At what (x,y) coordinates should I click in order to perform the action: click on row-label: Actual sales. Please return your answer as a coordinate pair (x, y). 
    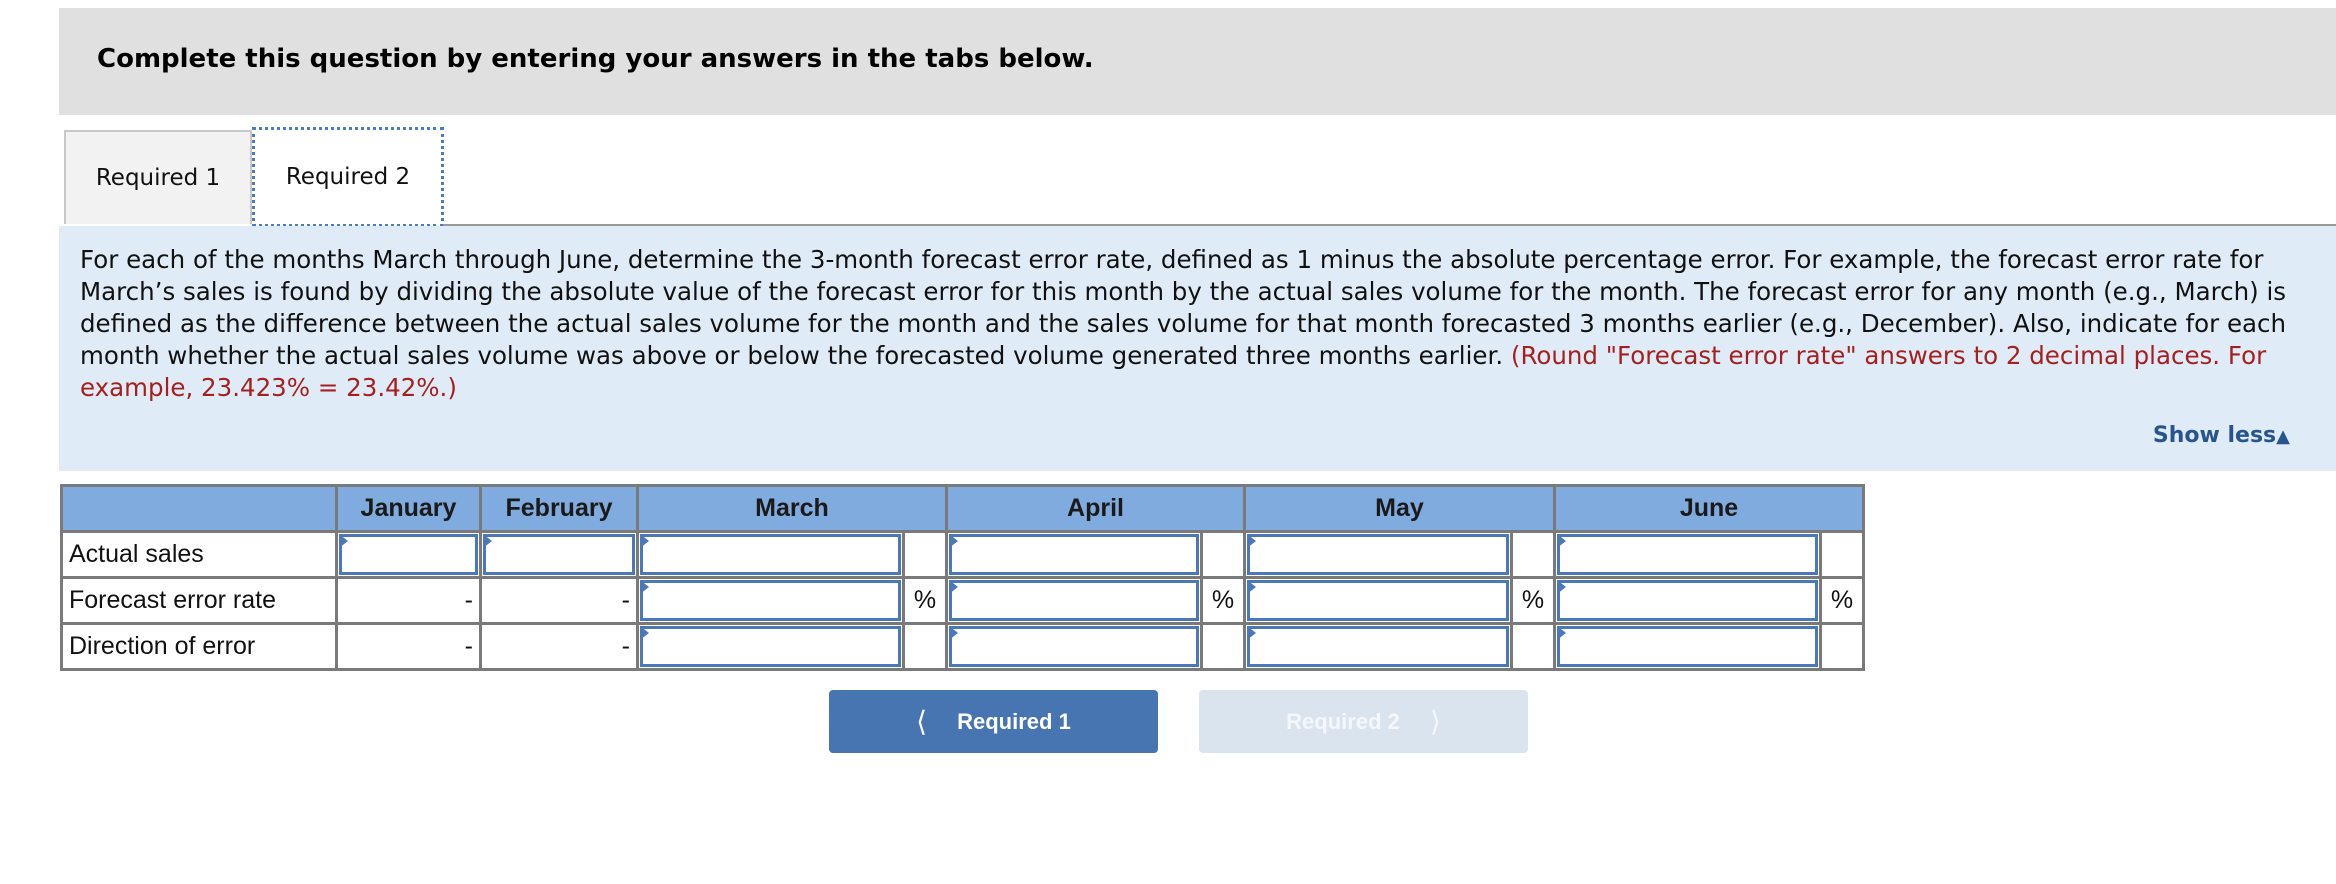
    Looking at the image, I should click on (199, 554).